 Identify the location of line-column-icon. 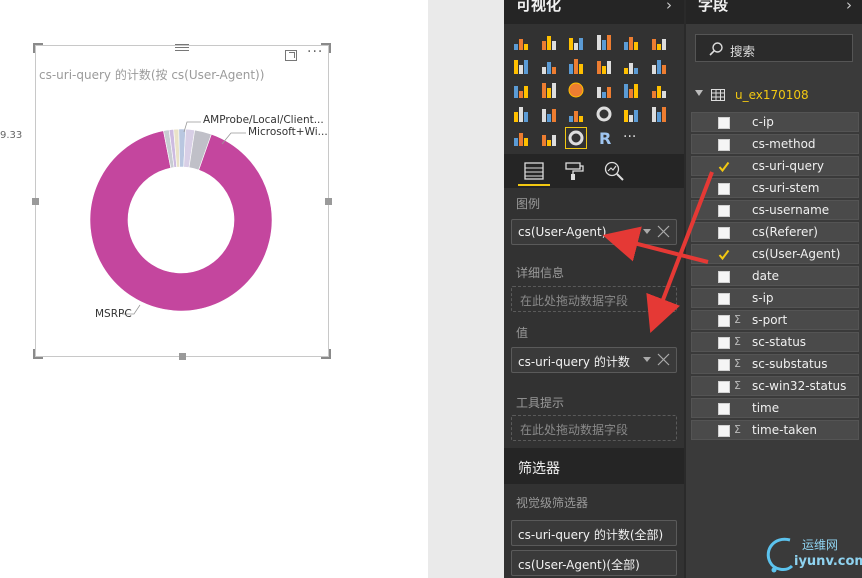
(604, 66).